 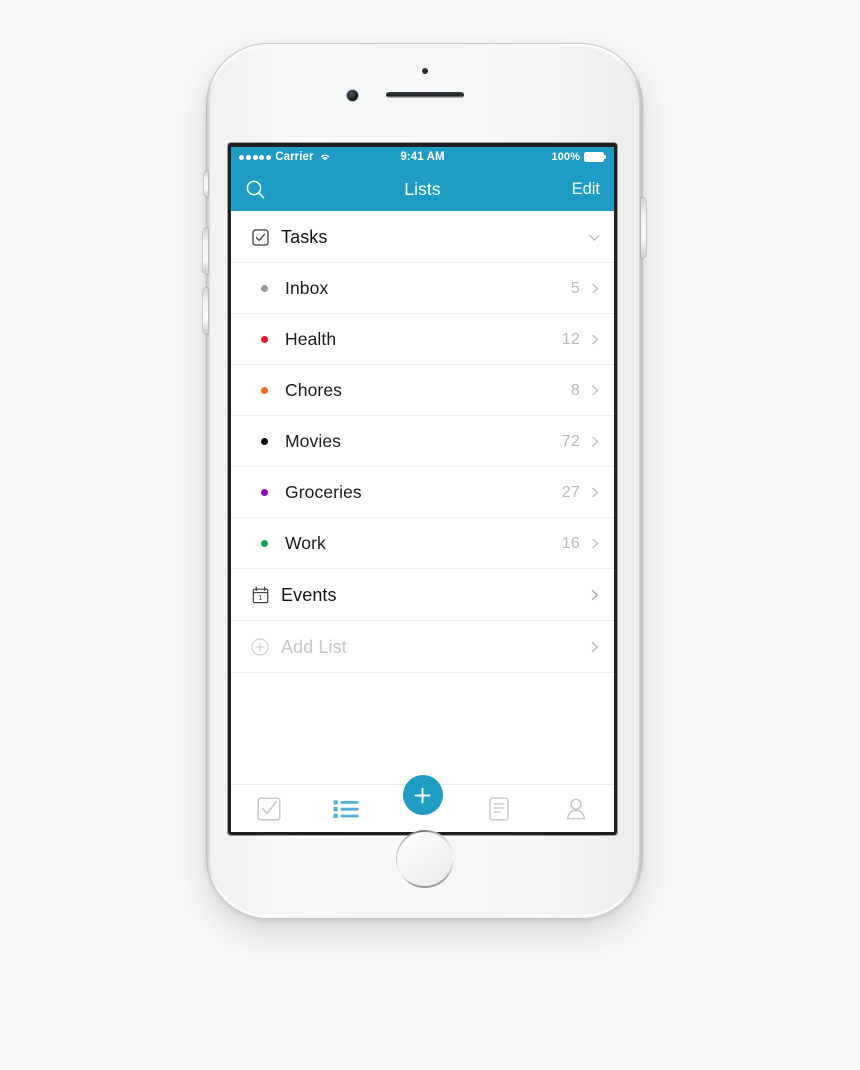 I want to click on home-button, so click(x=424, y=859).